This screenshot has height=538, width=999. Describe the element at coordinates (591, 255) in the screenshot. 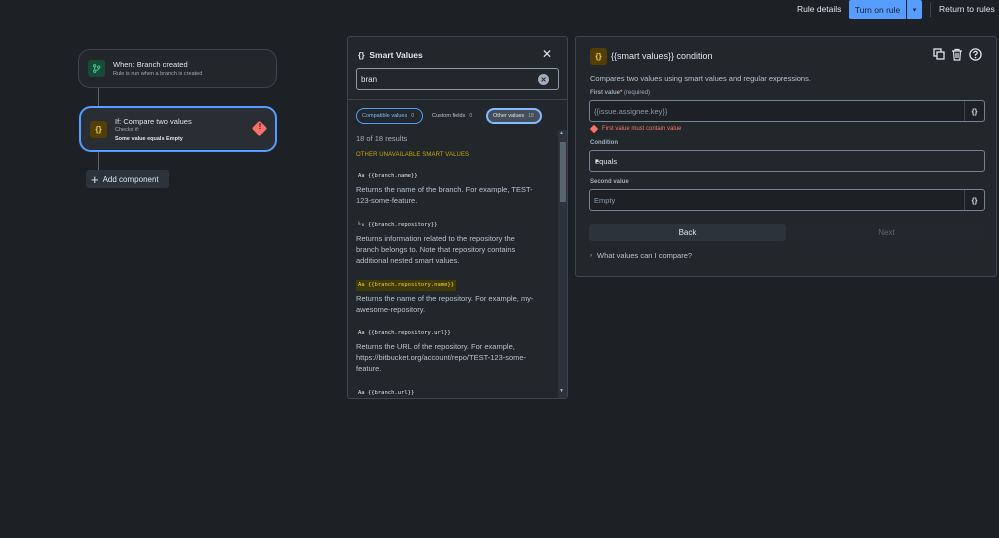

I see `chevron-right-icon: ›` at that location.